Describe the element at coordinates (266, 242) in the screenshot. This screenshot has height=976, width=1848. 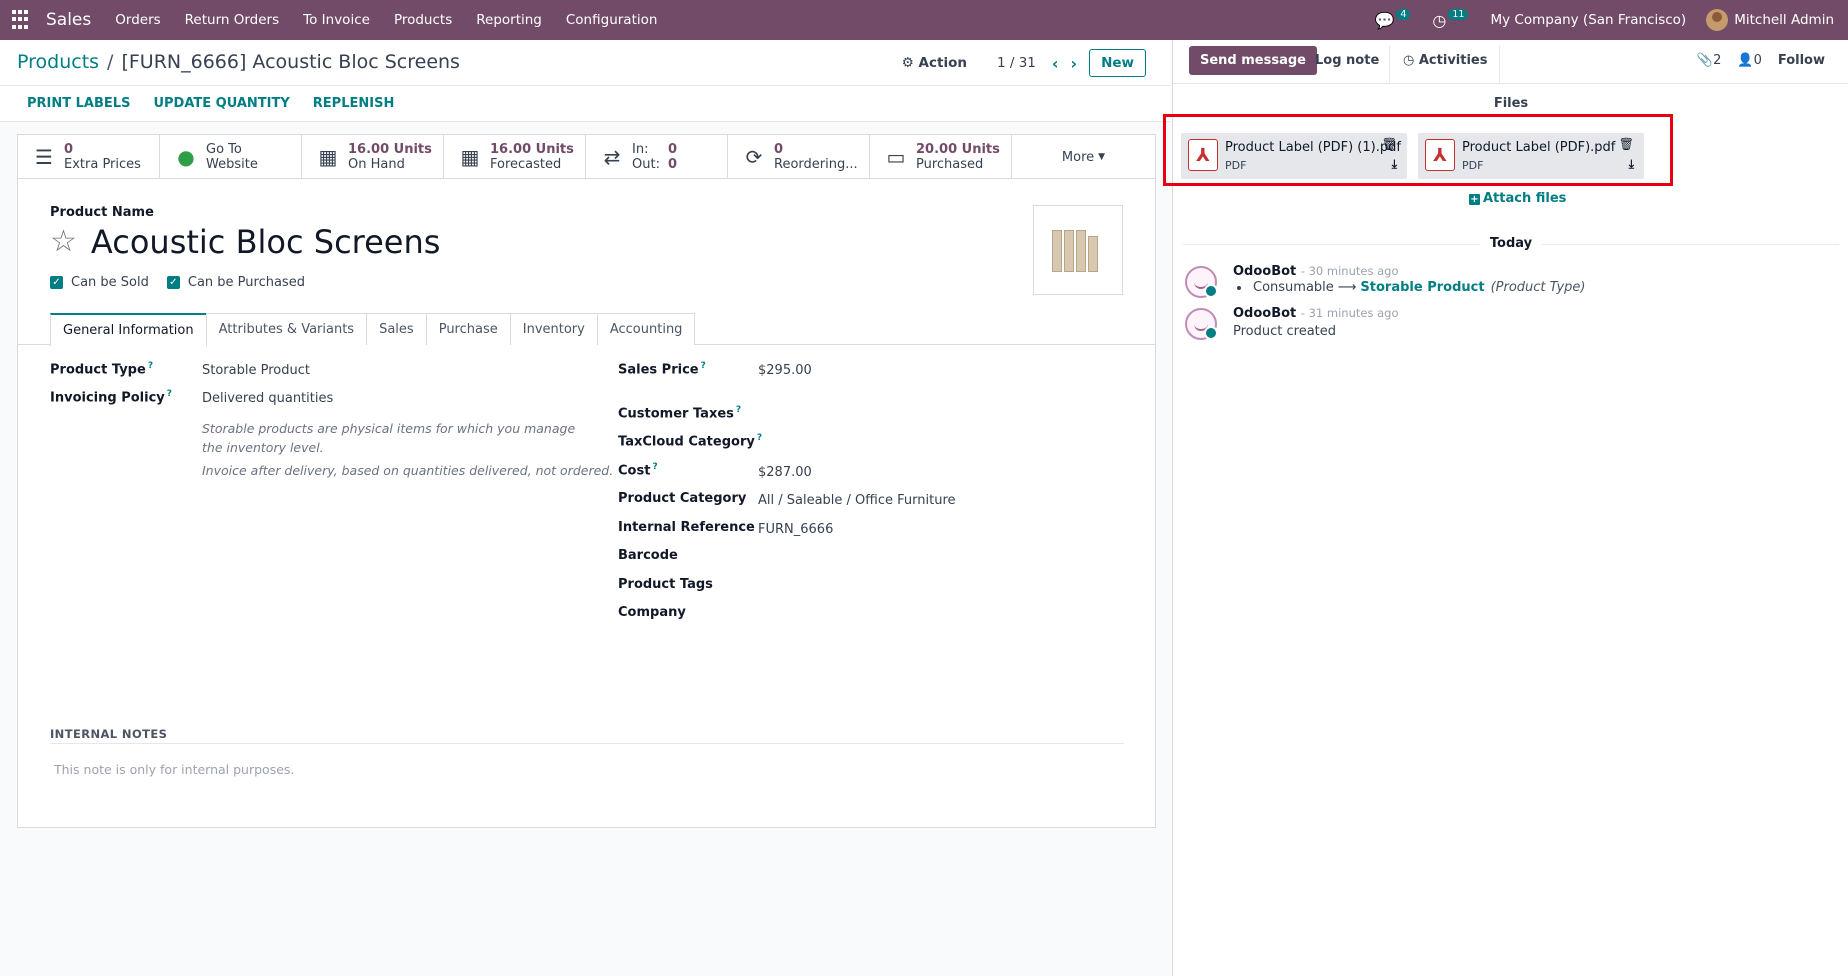
I see `product-name-field: Acoustic Bloc Screens` at that location.